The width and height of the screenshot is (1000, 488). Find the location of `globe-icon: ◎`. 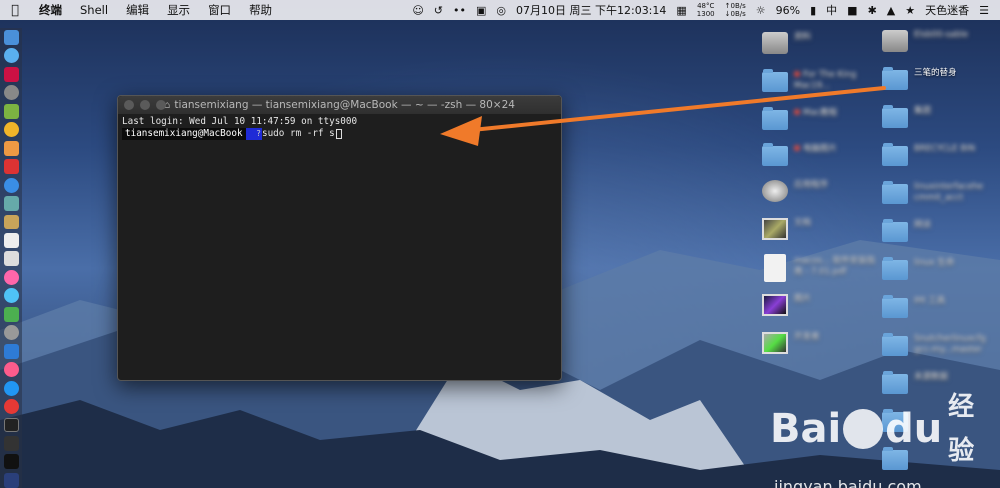

globe-icon: ◎ is located at coordinates (501, 10).